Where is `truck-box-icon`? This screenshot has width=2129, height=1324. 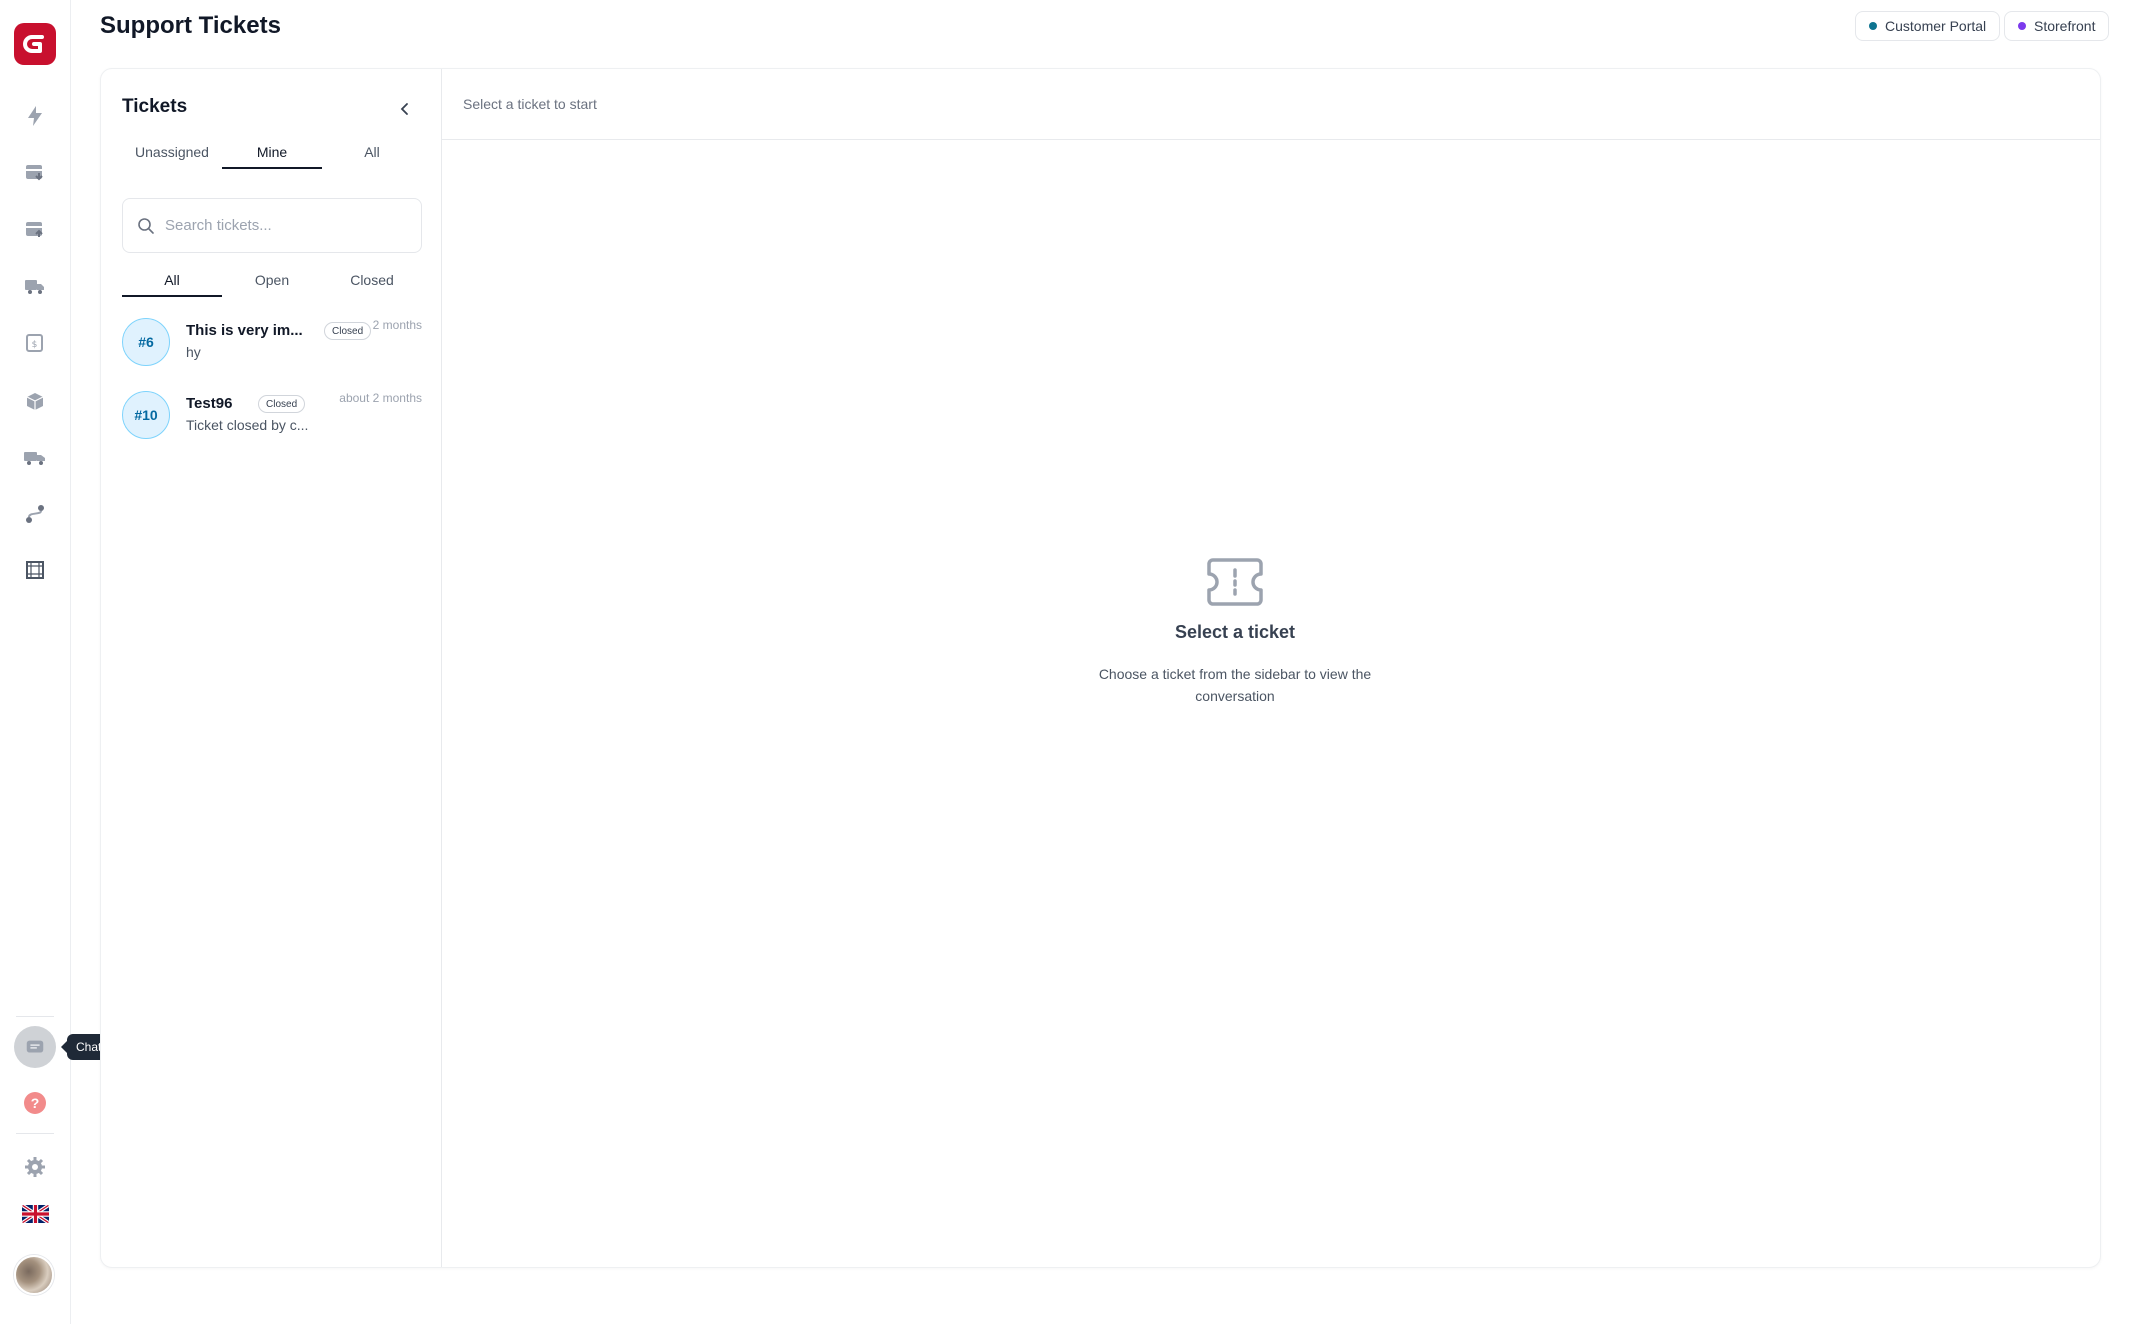 truck-box-icon is located at coordinates (34, 287).